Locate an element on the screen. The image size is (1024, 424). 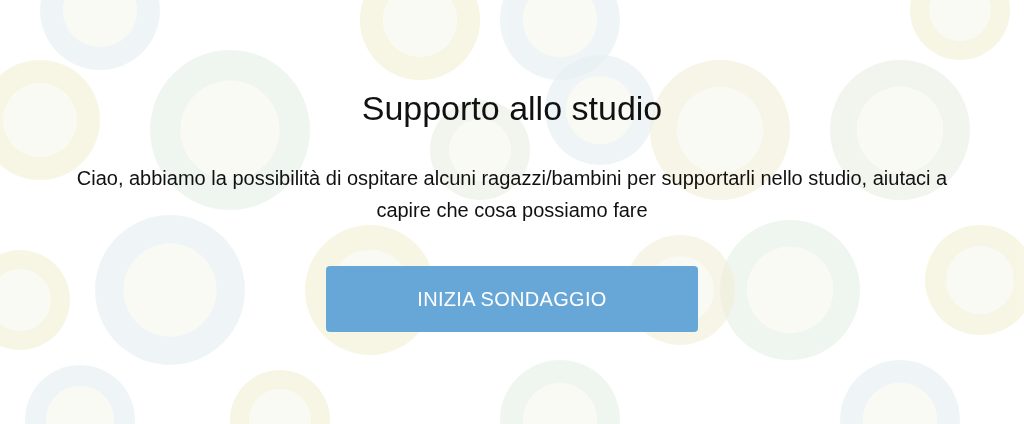
page-title: Supporto allo studio is located at coordinates (512, 108).